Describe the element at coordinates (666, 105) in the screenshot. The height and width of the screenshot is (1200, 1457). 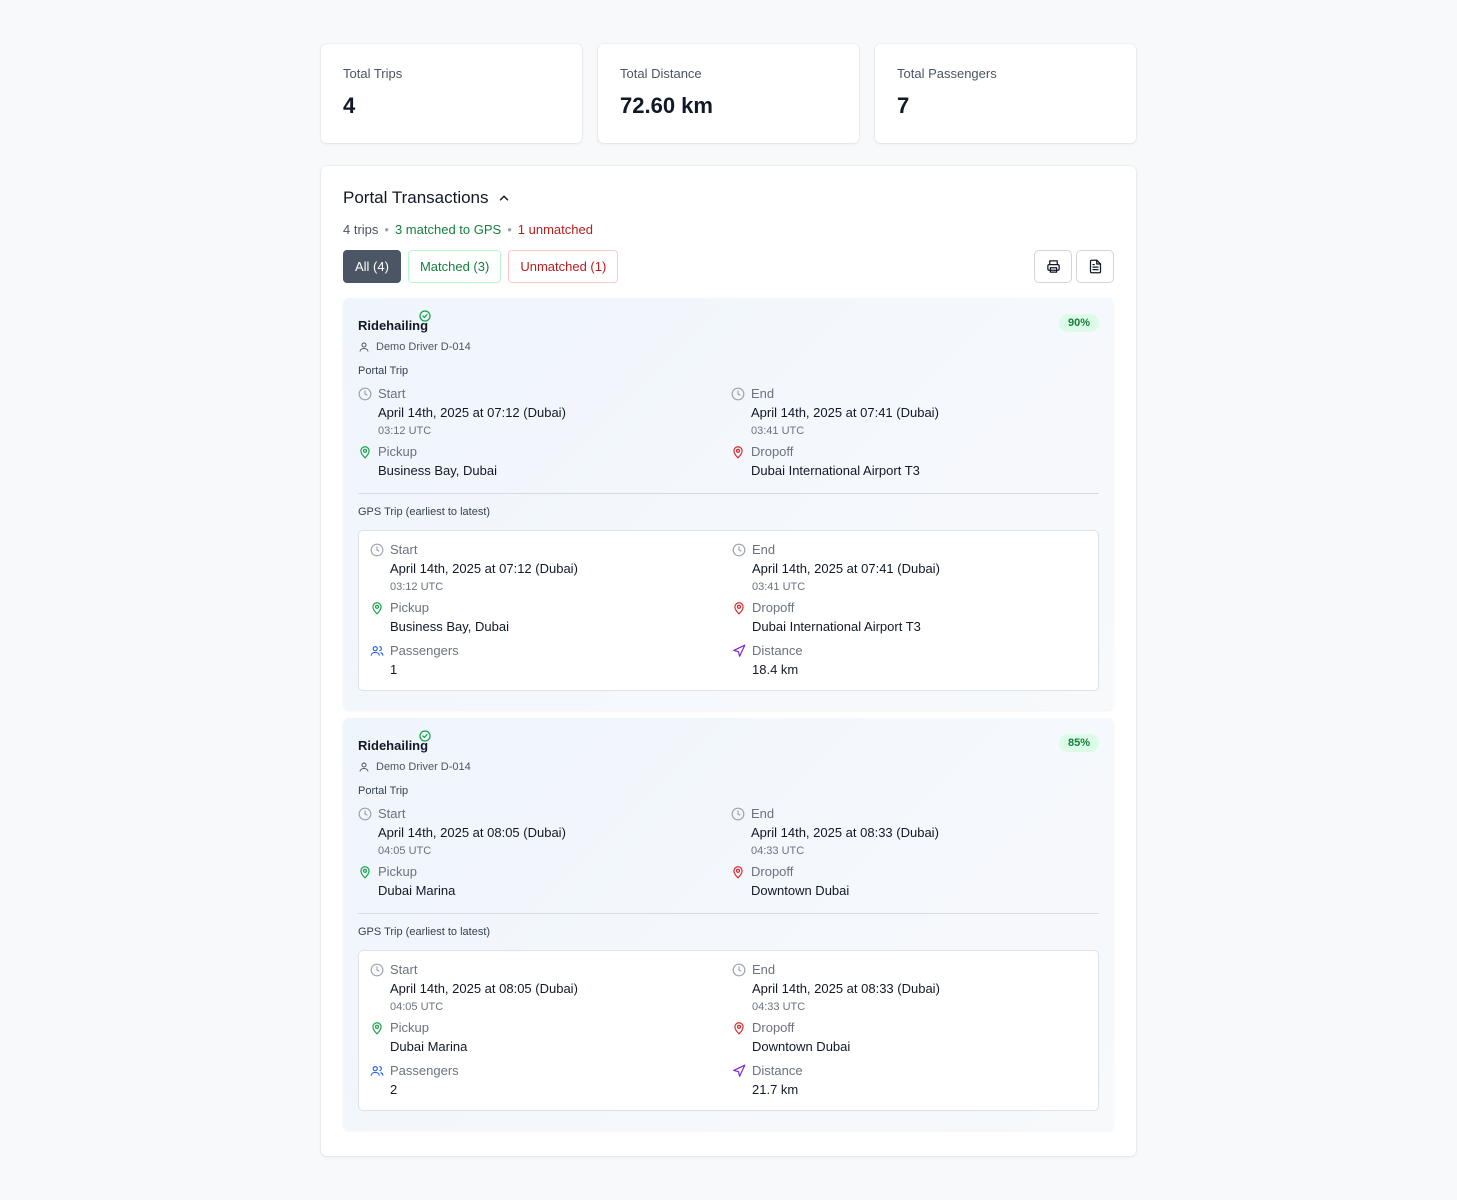
I see `stat-value: 72.60 km` at that location.